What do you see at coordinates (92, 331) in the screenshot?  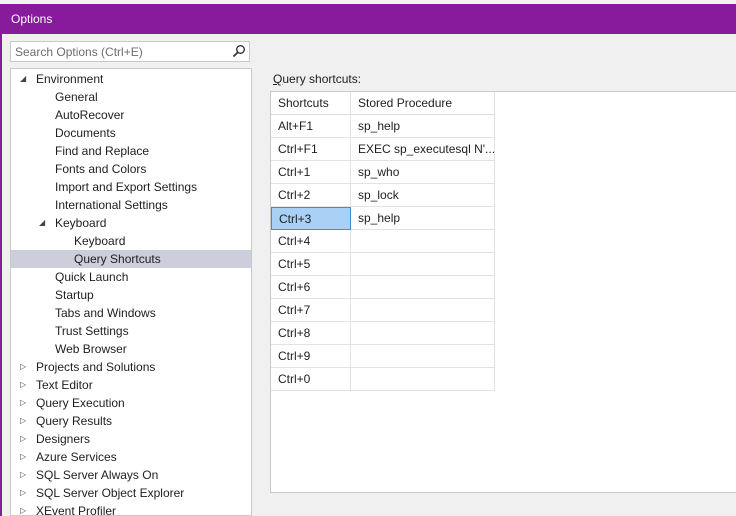 I see `tree-node-label: Trust Settings` at bounding box center [92, 331].